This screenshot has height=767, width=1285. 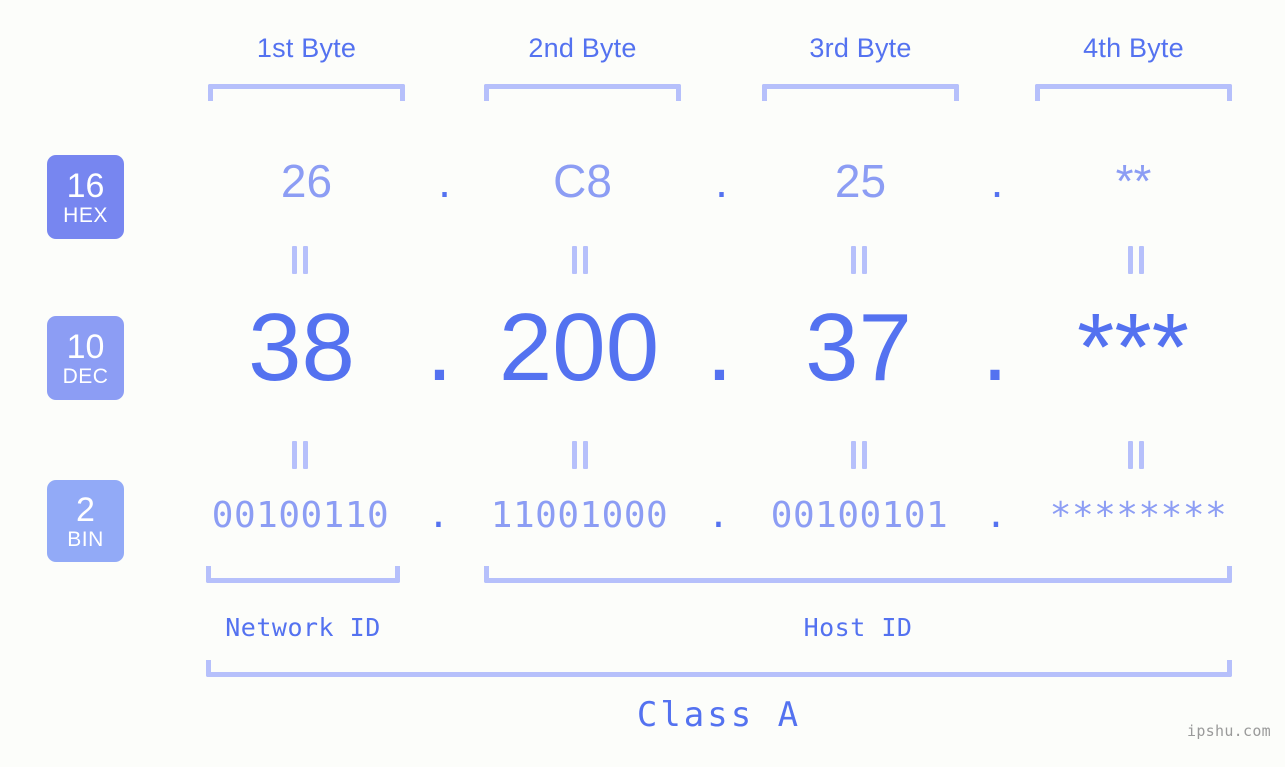 What do you see at coordinates (859, 515) in the screenshot?
I see `bin-byte-3: 00100101` at bounding box center [859, 515].